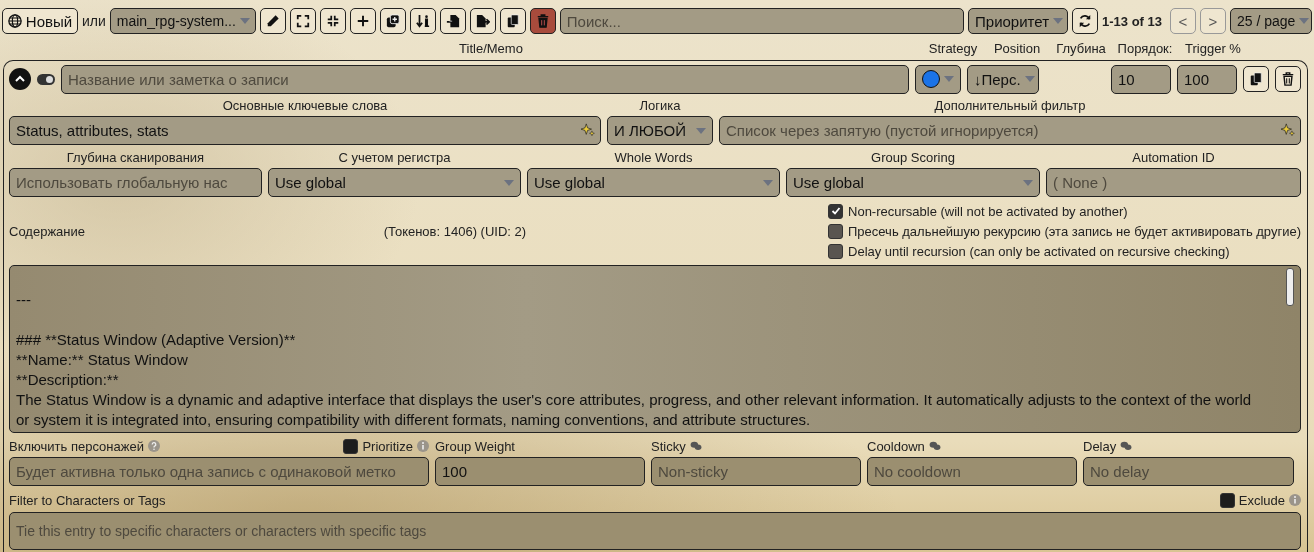  I want to click on trash-button, so click(542, 21).